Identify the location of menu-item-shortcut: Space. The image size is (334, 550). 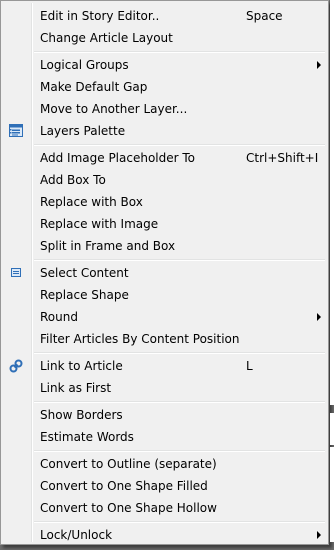
(264, 16).